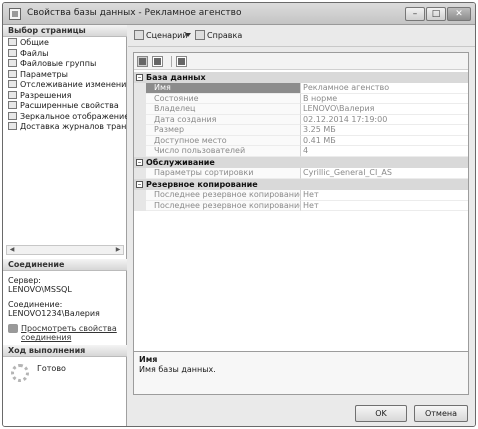  Describe the element at coordinates (188, 35) in the screenshot. I see `script-dropdown-icon` at that location.